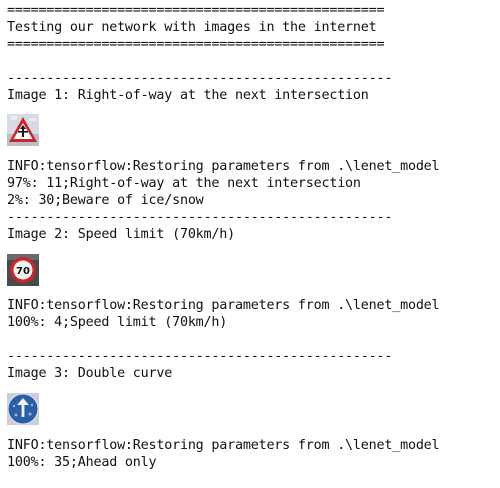 This screenshot has width=500, height=488. Describe the element at coordinates (117, 322) in the screenshot. I see `result-2-prediction-1: 100%: 4;Speed limit (70km/h)` at that location.